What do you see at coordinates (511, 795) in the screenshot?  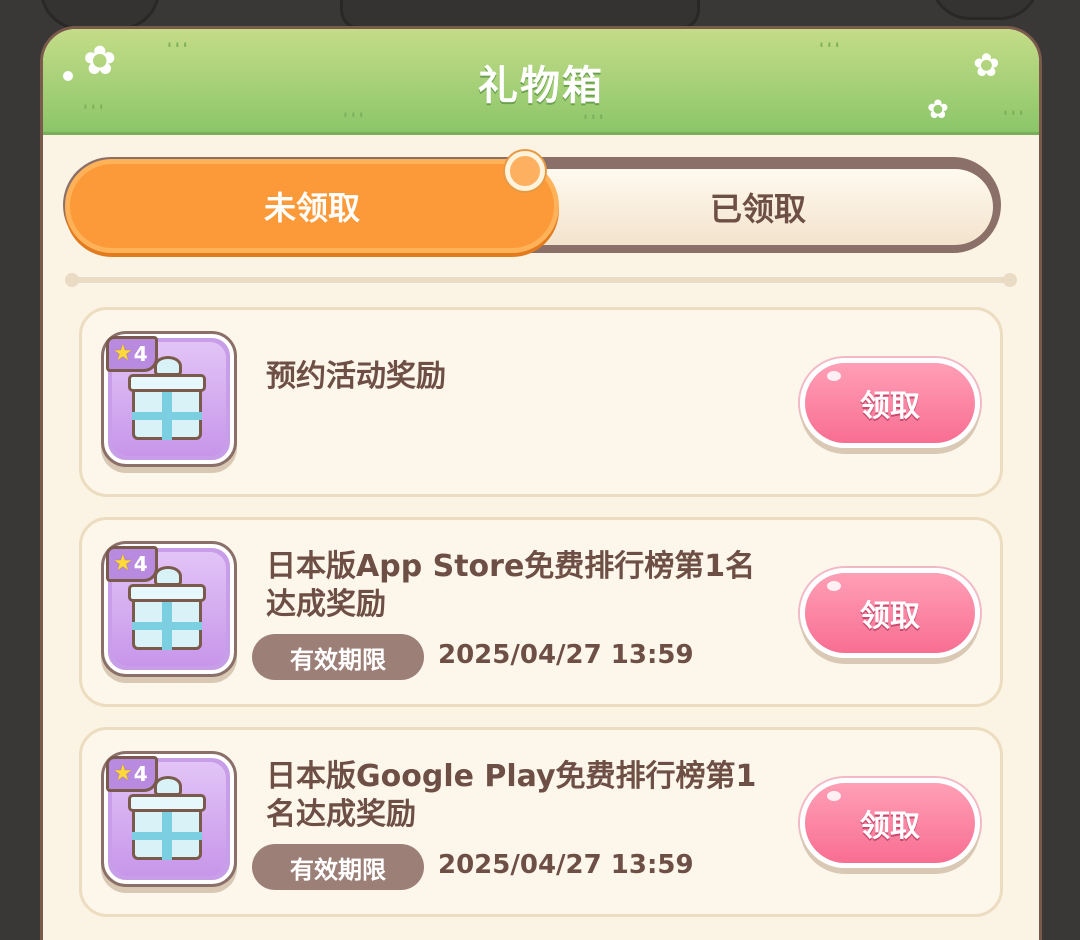 I see `item-title: 日本版Google Play免费排行榜第1名达成奖励` at bounding box center [511, 795].